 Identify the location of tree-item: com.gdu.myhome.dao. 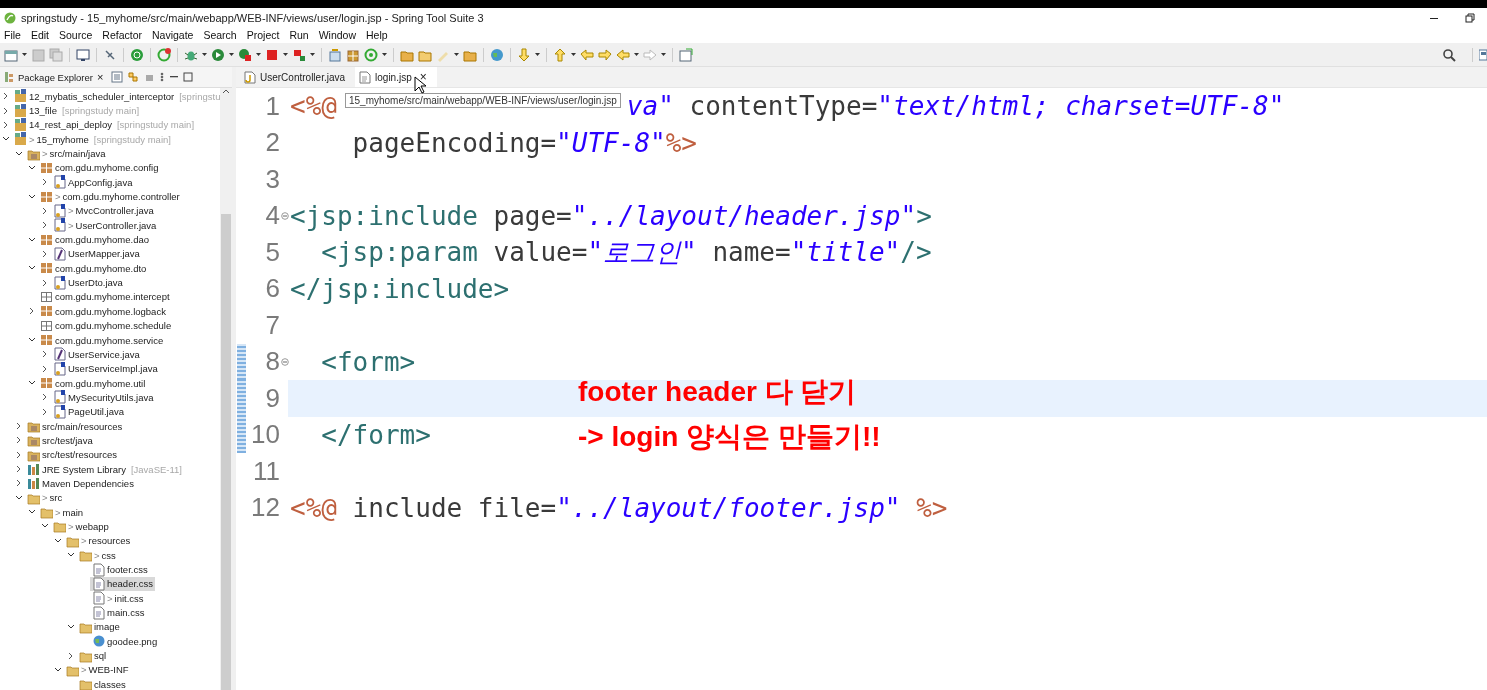
(94, 239).